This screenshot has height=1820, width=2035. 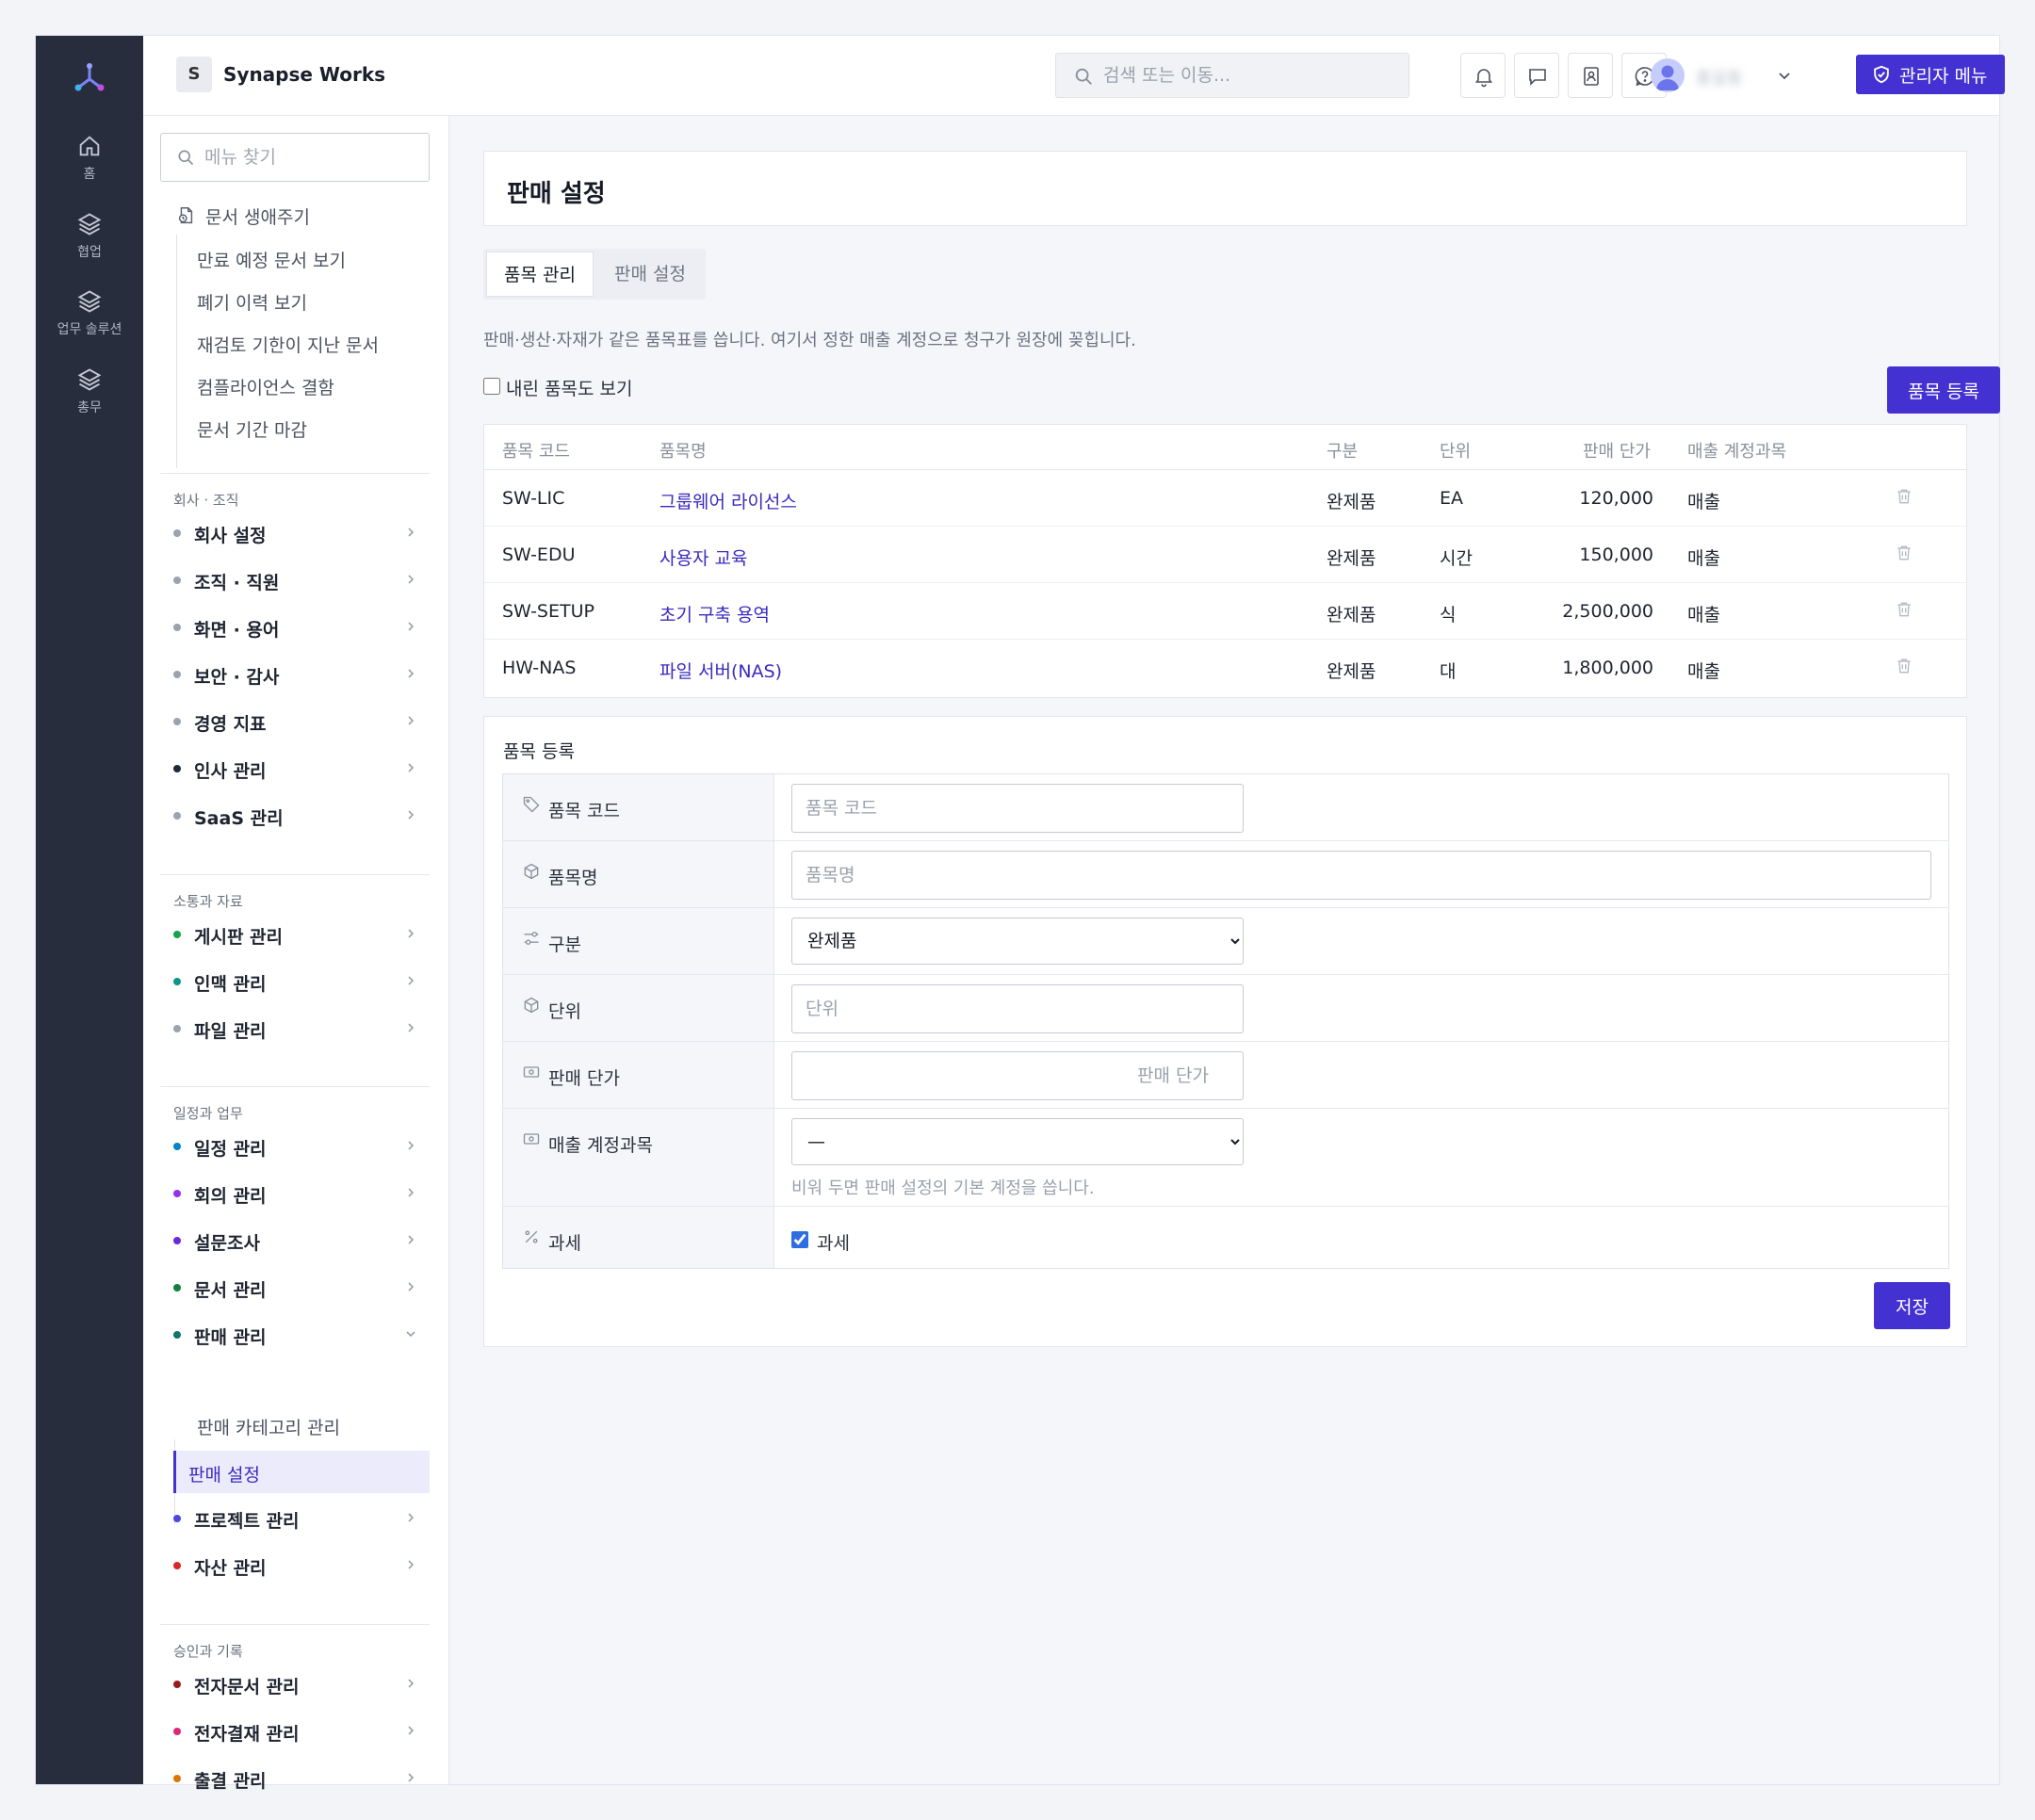 I want to click on sidebar-item-e-documents: 전자문서 관리, so click(x=295, y=1683).